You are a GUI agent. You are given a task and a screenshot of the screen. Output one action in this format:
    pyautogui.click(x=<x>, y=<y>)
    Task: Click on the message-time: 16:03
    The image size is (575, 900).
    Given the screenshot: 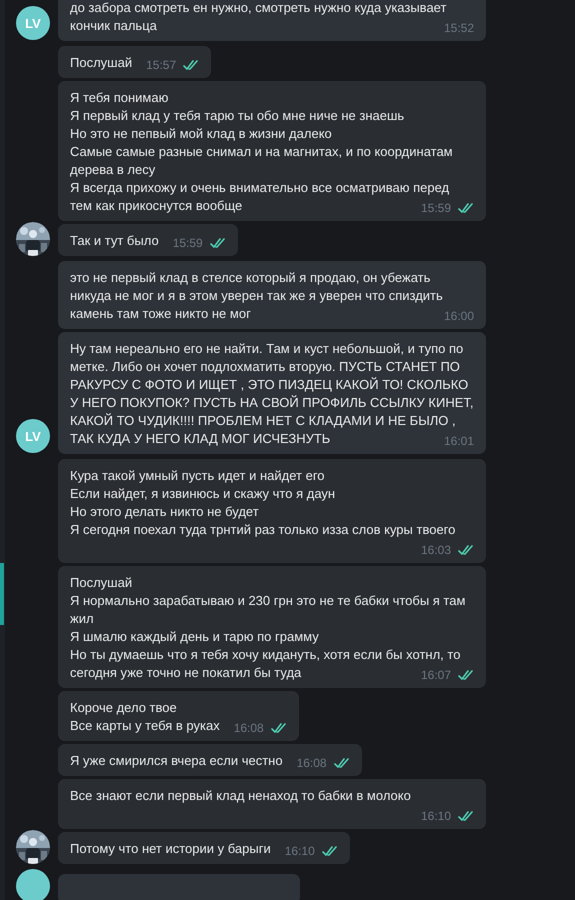 What is the action you would take?
    pyautogui.click(x=435, y=550)
    